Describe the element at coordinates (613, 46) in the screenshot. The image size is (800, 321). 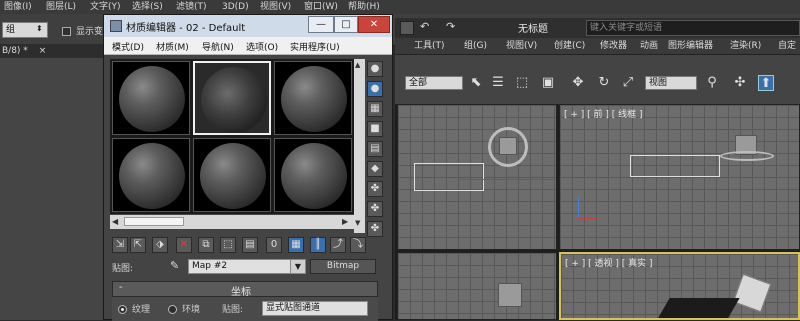
I see `menu-modifiers: 修改器` at that location.